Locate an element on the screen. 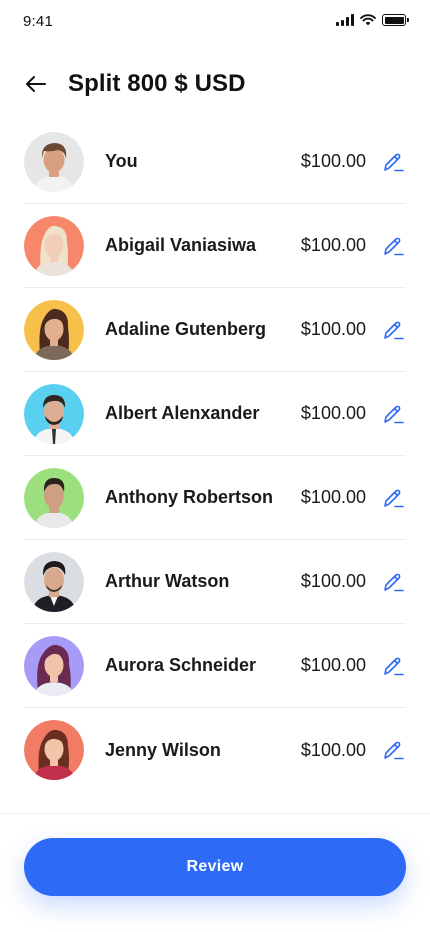 This screenshot has width=430, height=932. status-bar: 9:41 is located at coordinates (215, 22).